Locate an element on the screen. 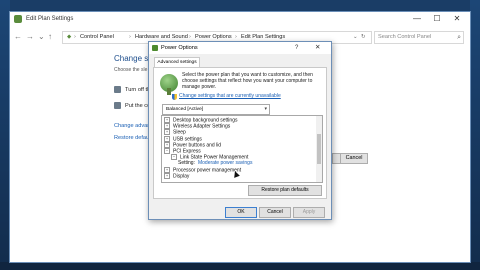 Image resolution: width=480 pixels, height=270 pixels. dialog-close-button: ✕ is located at coordinates (317, 48).